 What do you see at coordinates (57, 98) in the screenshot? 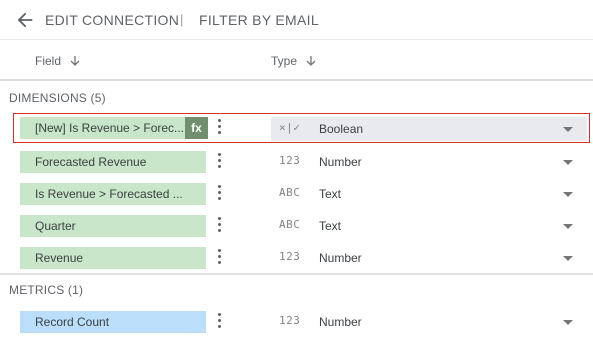
I see `dimensions-section-label: DIMENSIONS (5)` at bounding box center [57, 98].